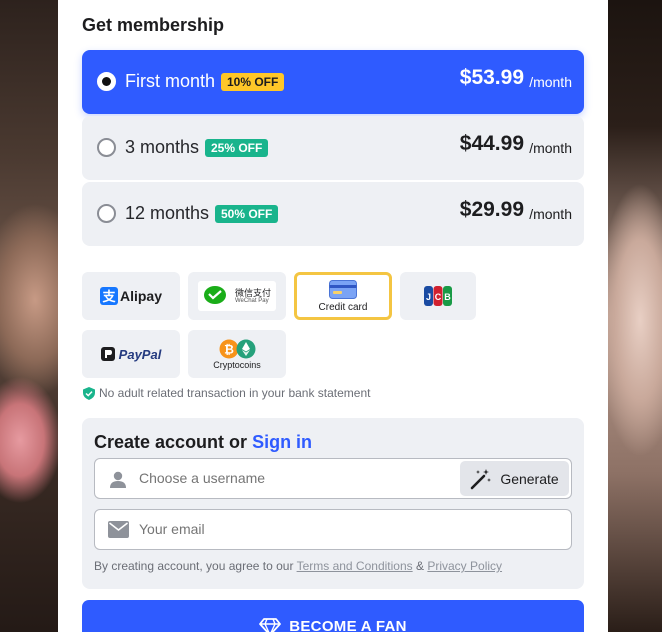 This screenshot has height=632, width=662. What do you see at coordinates (253, 82) in the screenshot?
I see `discount-badge: 10% OFF` at bounding box center [253, 82].